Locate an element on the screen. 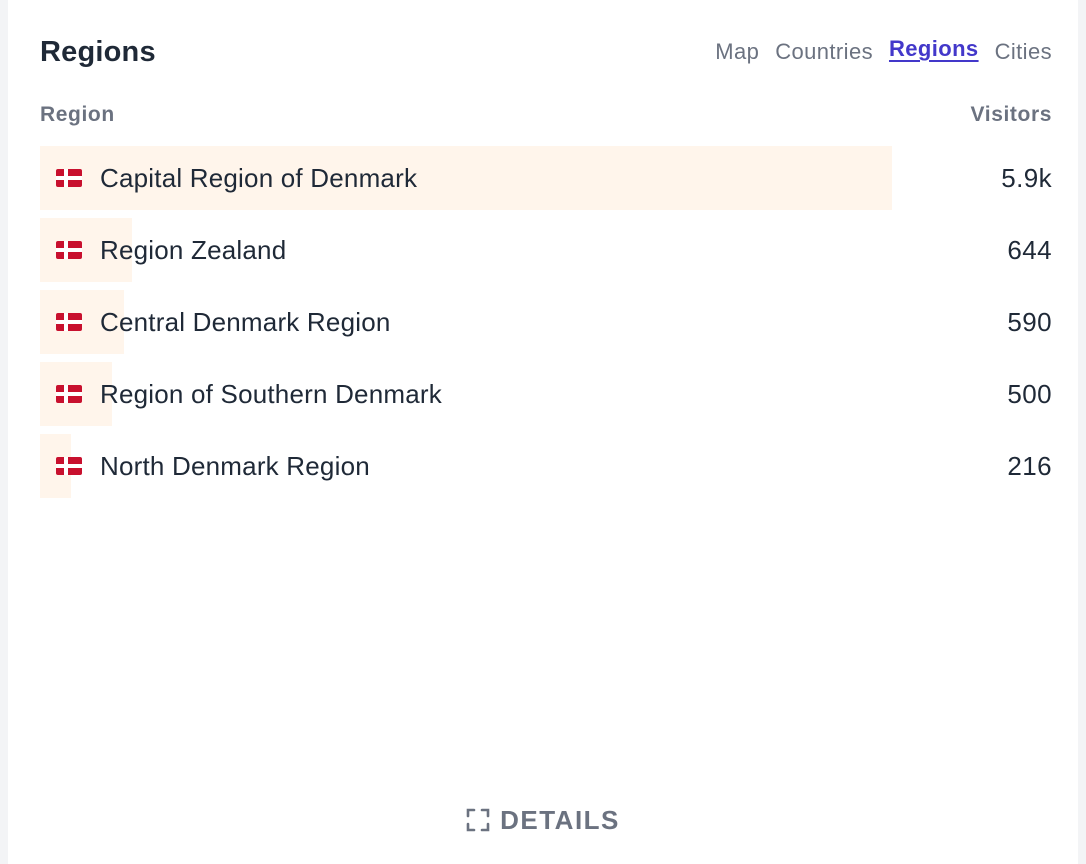  visitor-count: 500 is located at coordinates (1029, 393).